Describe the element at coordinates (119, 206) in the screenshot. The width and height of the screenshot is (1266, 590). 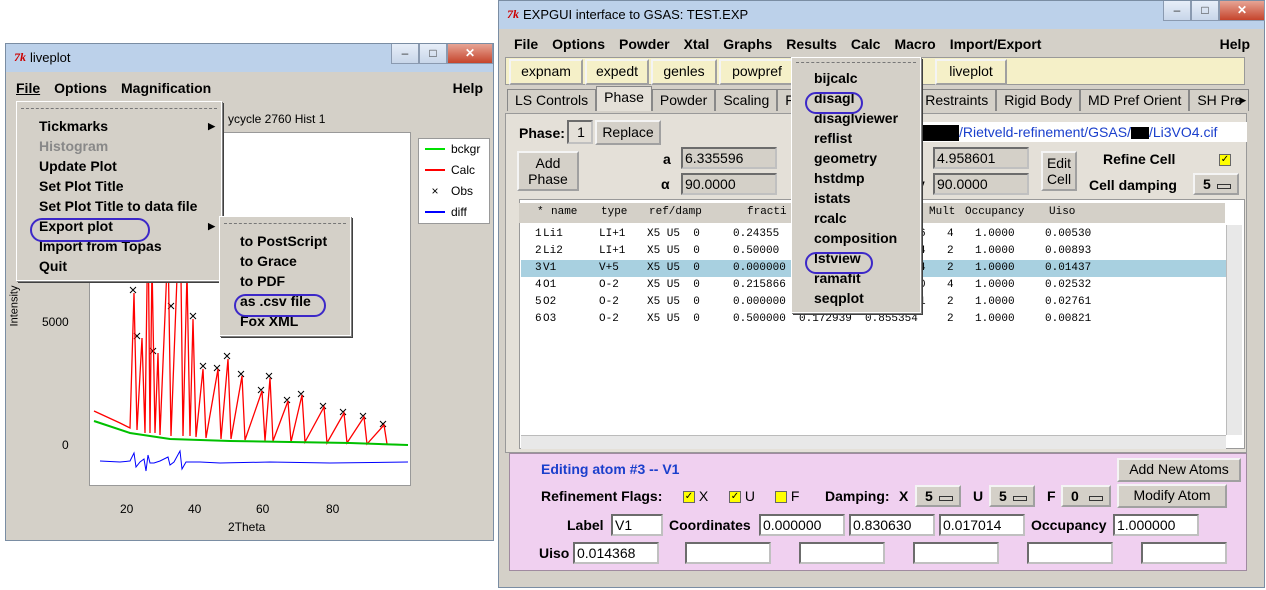
I see `menu-item-set-title-datafile: Set Plot Title to data file` at that location.